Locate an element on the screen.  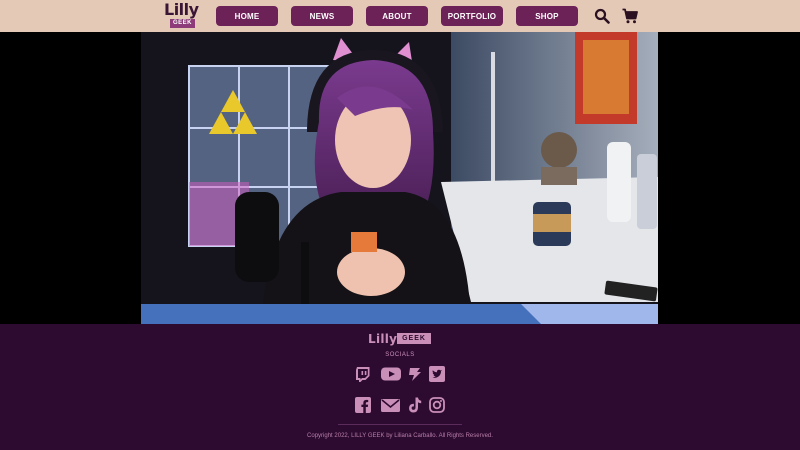
facebook-icon is located at coordinates (363, 405).